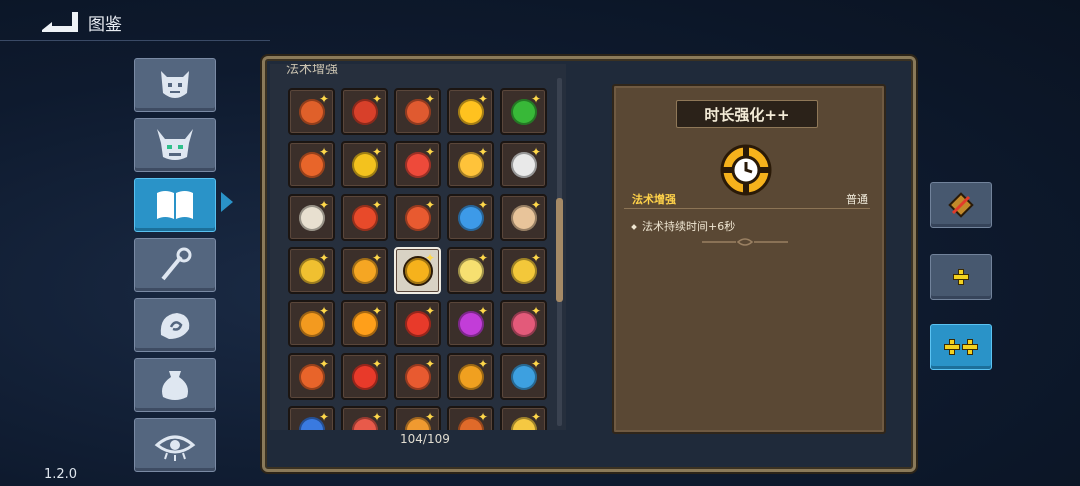 The width and height of the screenshot is (1080, 486). I want to click on detail-description-text: 法术持续时间+6秒, so click(689, 226).